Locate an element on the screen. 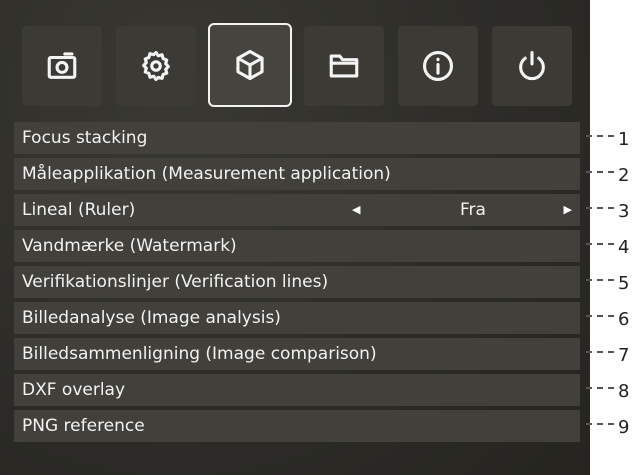  power-icon is located at coordinates (532, 65).